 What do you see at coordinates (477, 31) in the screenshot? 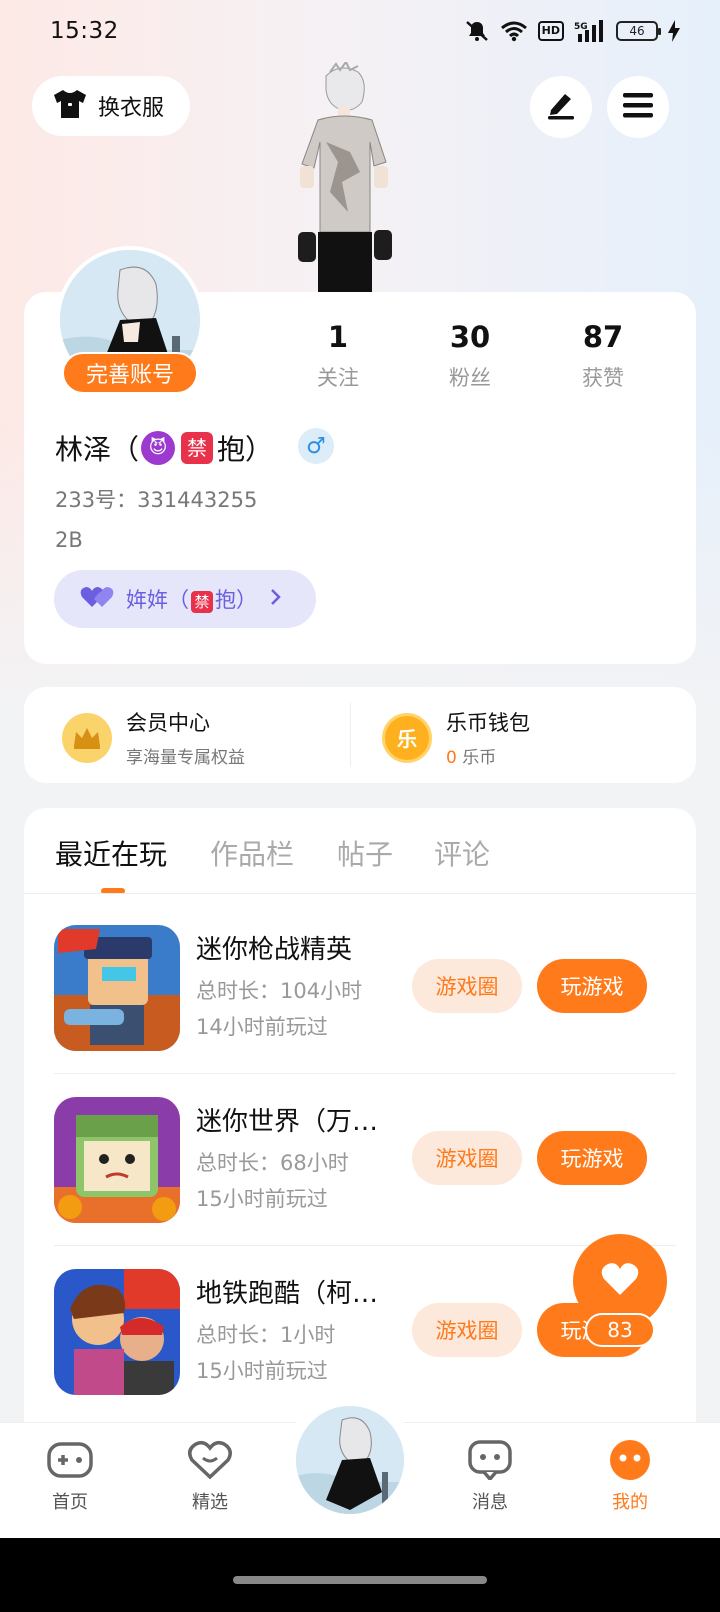
I see `mute-icon` at bounding box center [477, 31].